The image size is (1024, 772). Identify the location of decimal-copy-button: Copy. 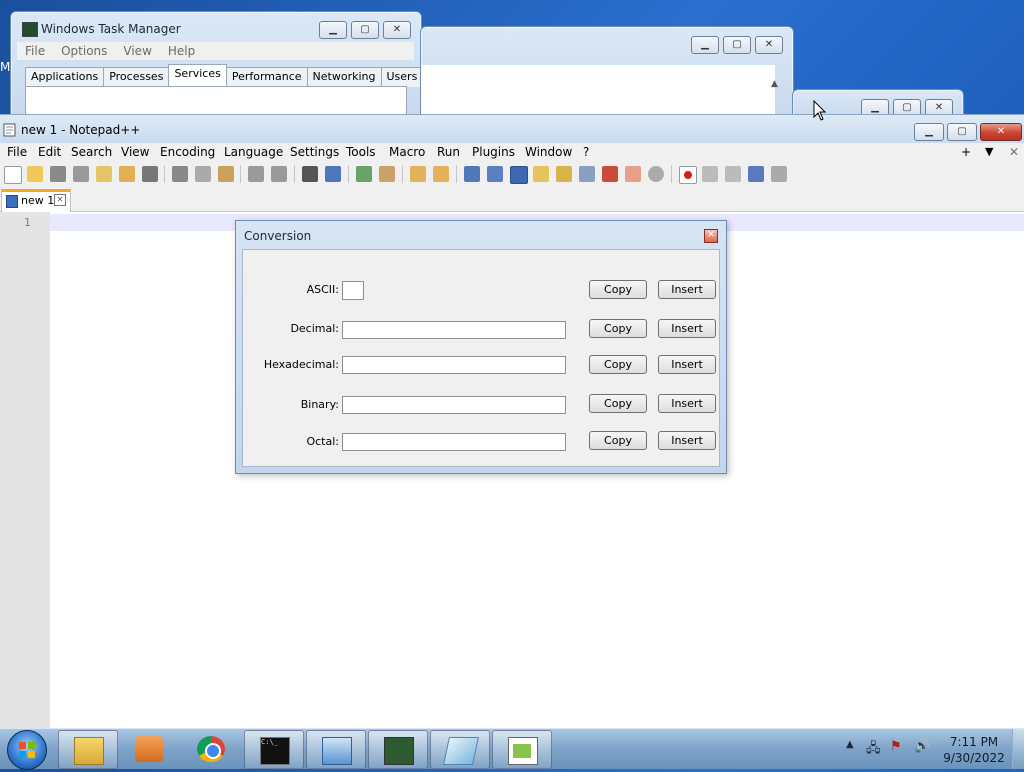
(618, 328).